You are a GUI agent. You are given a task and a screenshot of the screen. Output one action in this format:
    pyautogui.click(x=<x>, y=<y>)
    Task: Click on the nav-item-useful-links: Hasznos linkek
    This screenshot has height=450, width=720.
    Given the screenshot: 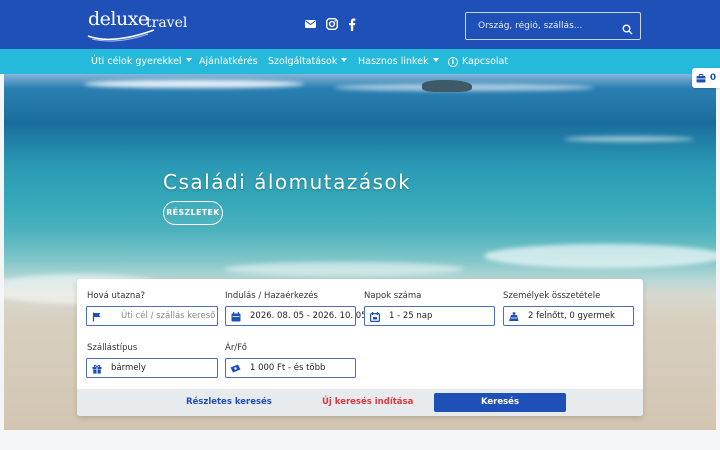 What is the action you would take?
    pyautogui.click(x=398, y=61)
    